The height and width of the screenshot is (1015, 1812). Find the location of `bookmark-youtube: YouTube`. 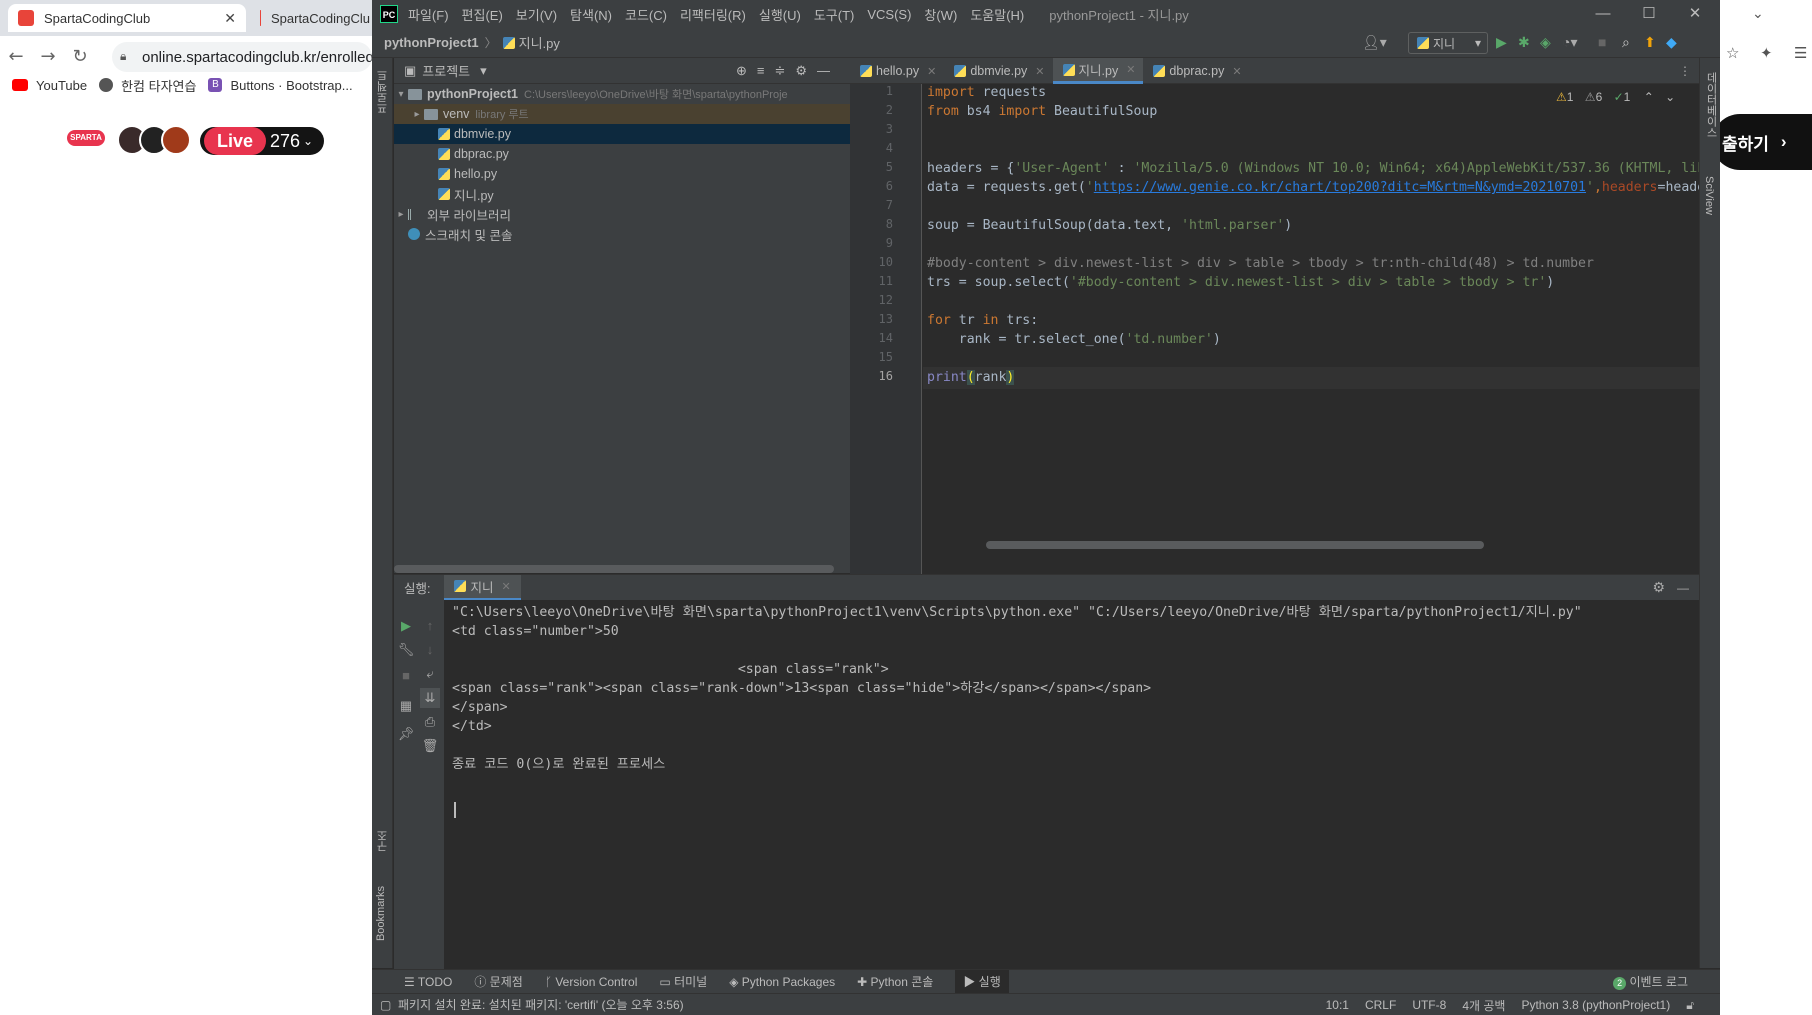

bookmark-youtube: YouTube is located at coordinates (49, 85).